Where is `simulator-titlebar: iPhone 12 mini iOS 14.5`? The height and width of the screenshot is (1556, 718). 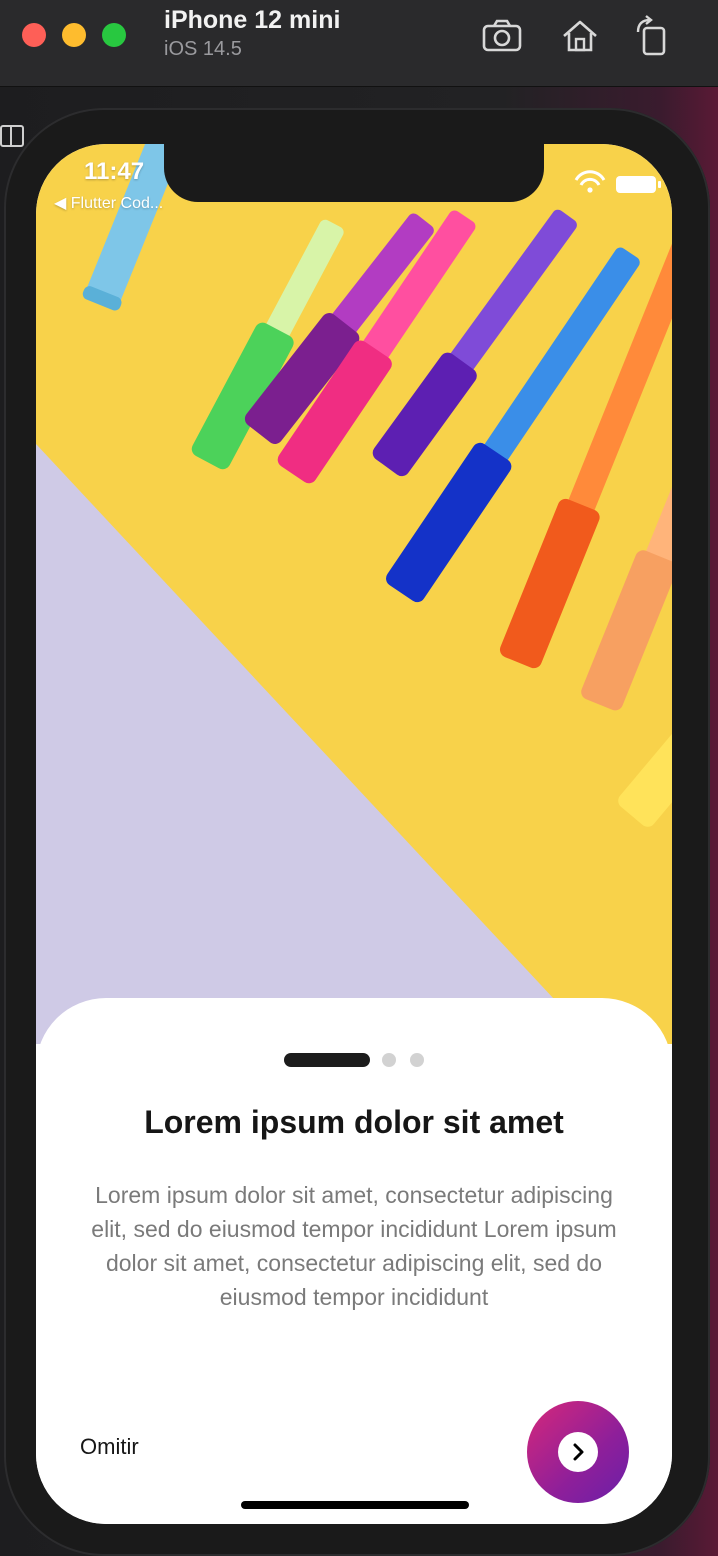
simulator-titlebar: iPhone 12 mini iOS 14.5 is located at coordinates (359, 43).